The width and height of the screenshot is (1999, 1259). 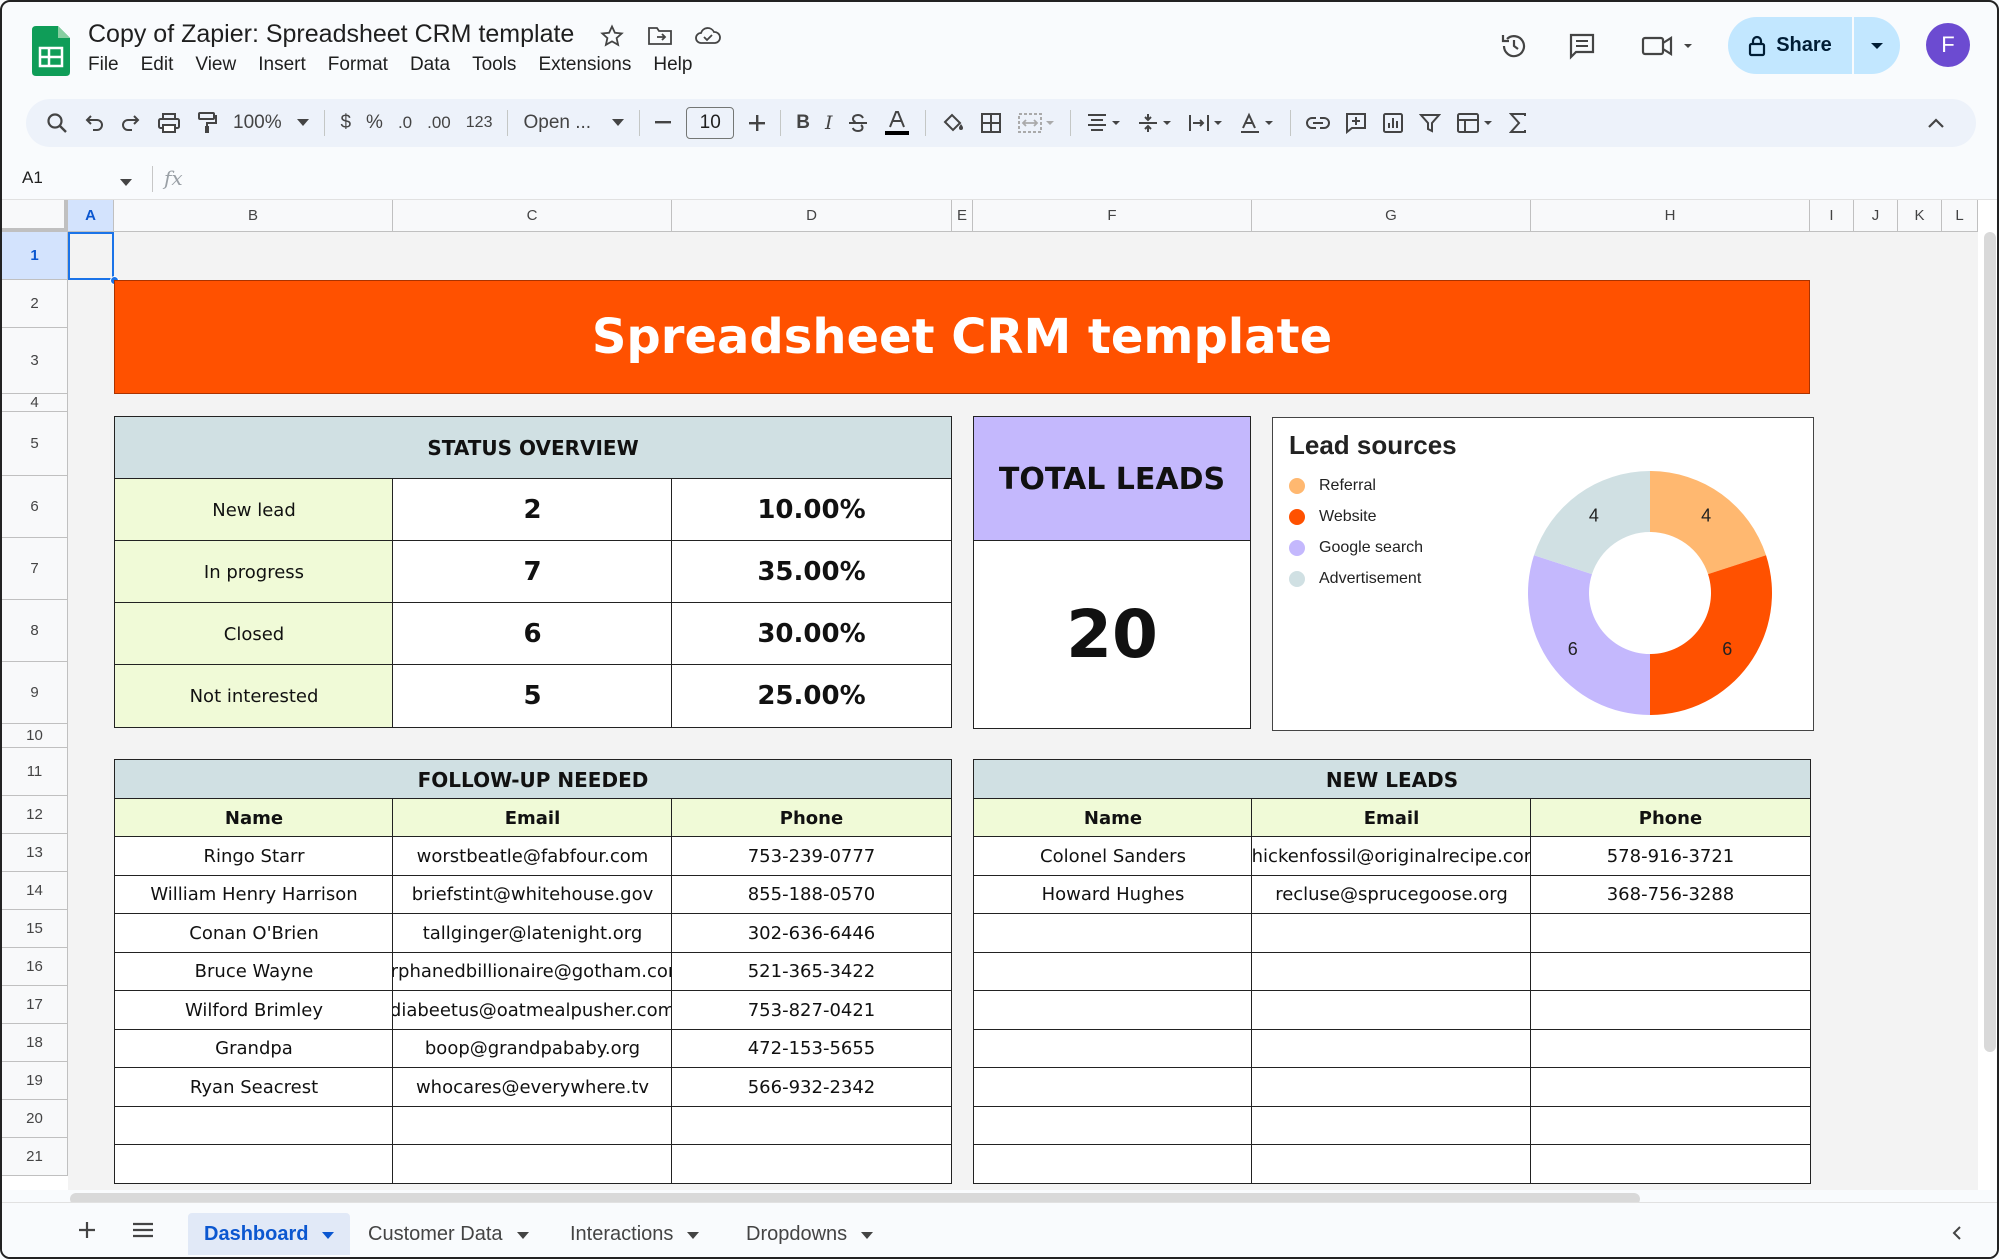 What do you see at coordinates (345, 123) in the screenshot?
I see `currency-format-button: $` at bounding box center [345, 123].